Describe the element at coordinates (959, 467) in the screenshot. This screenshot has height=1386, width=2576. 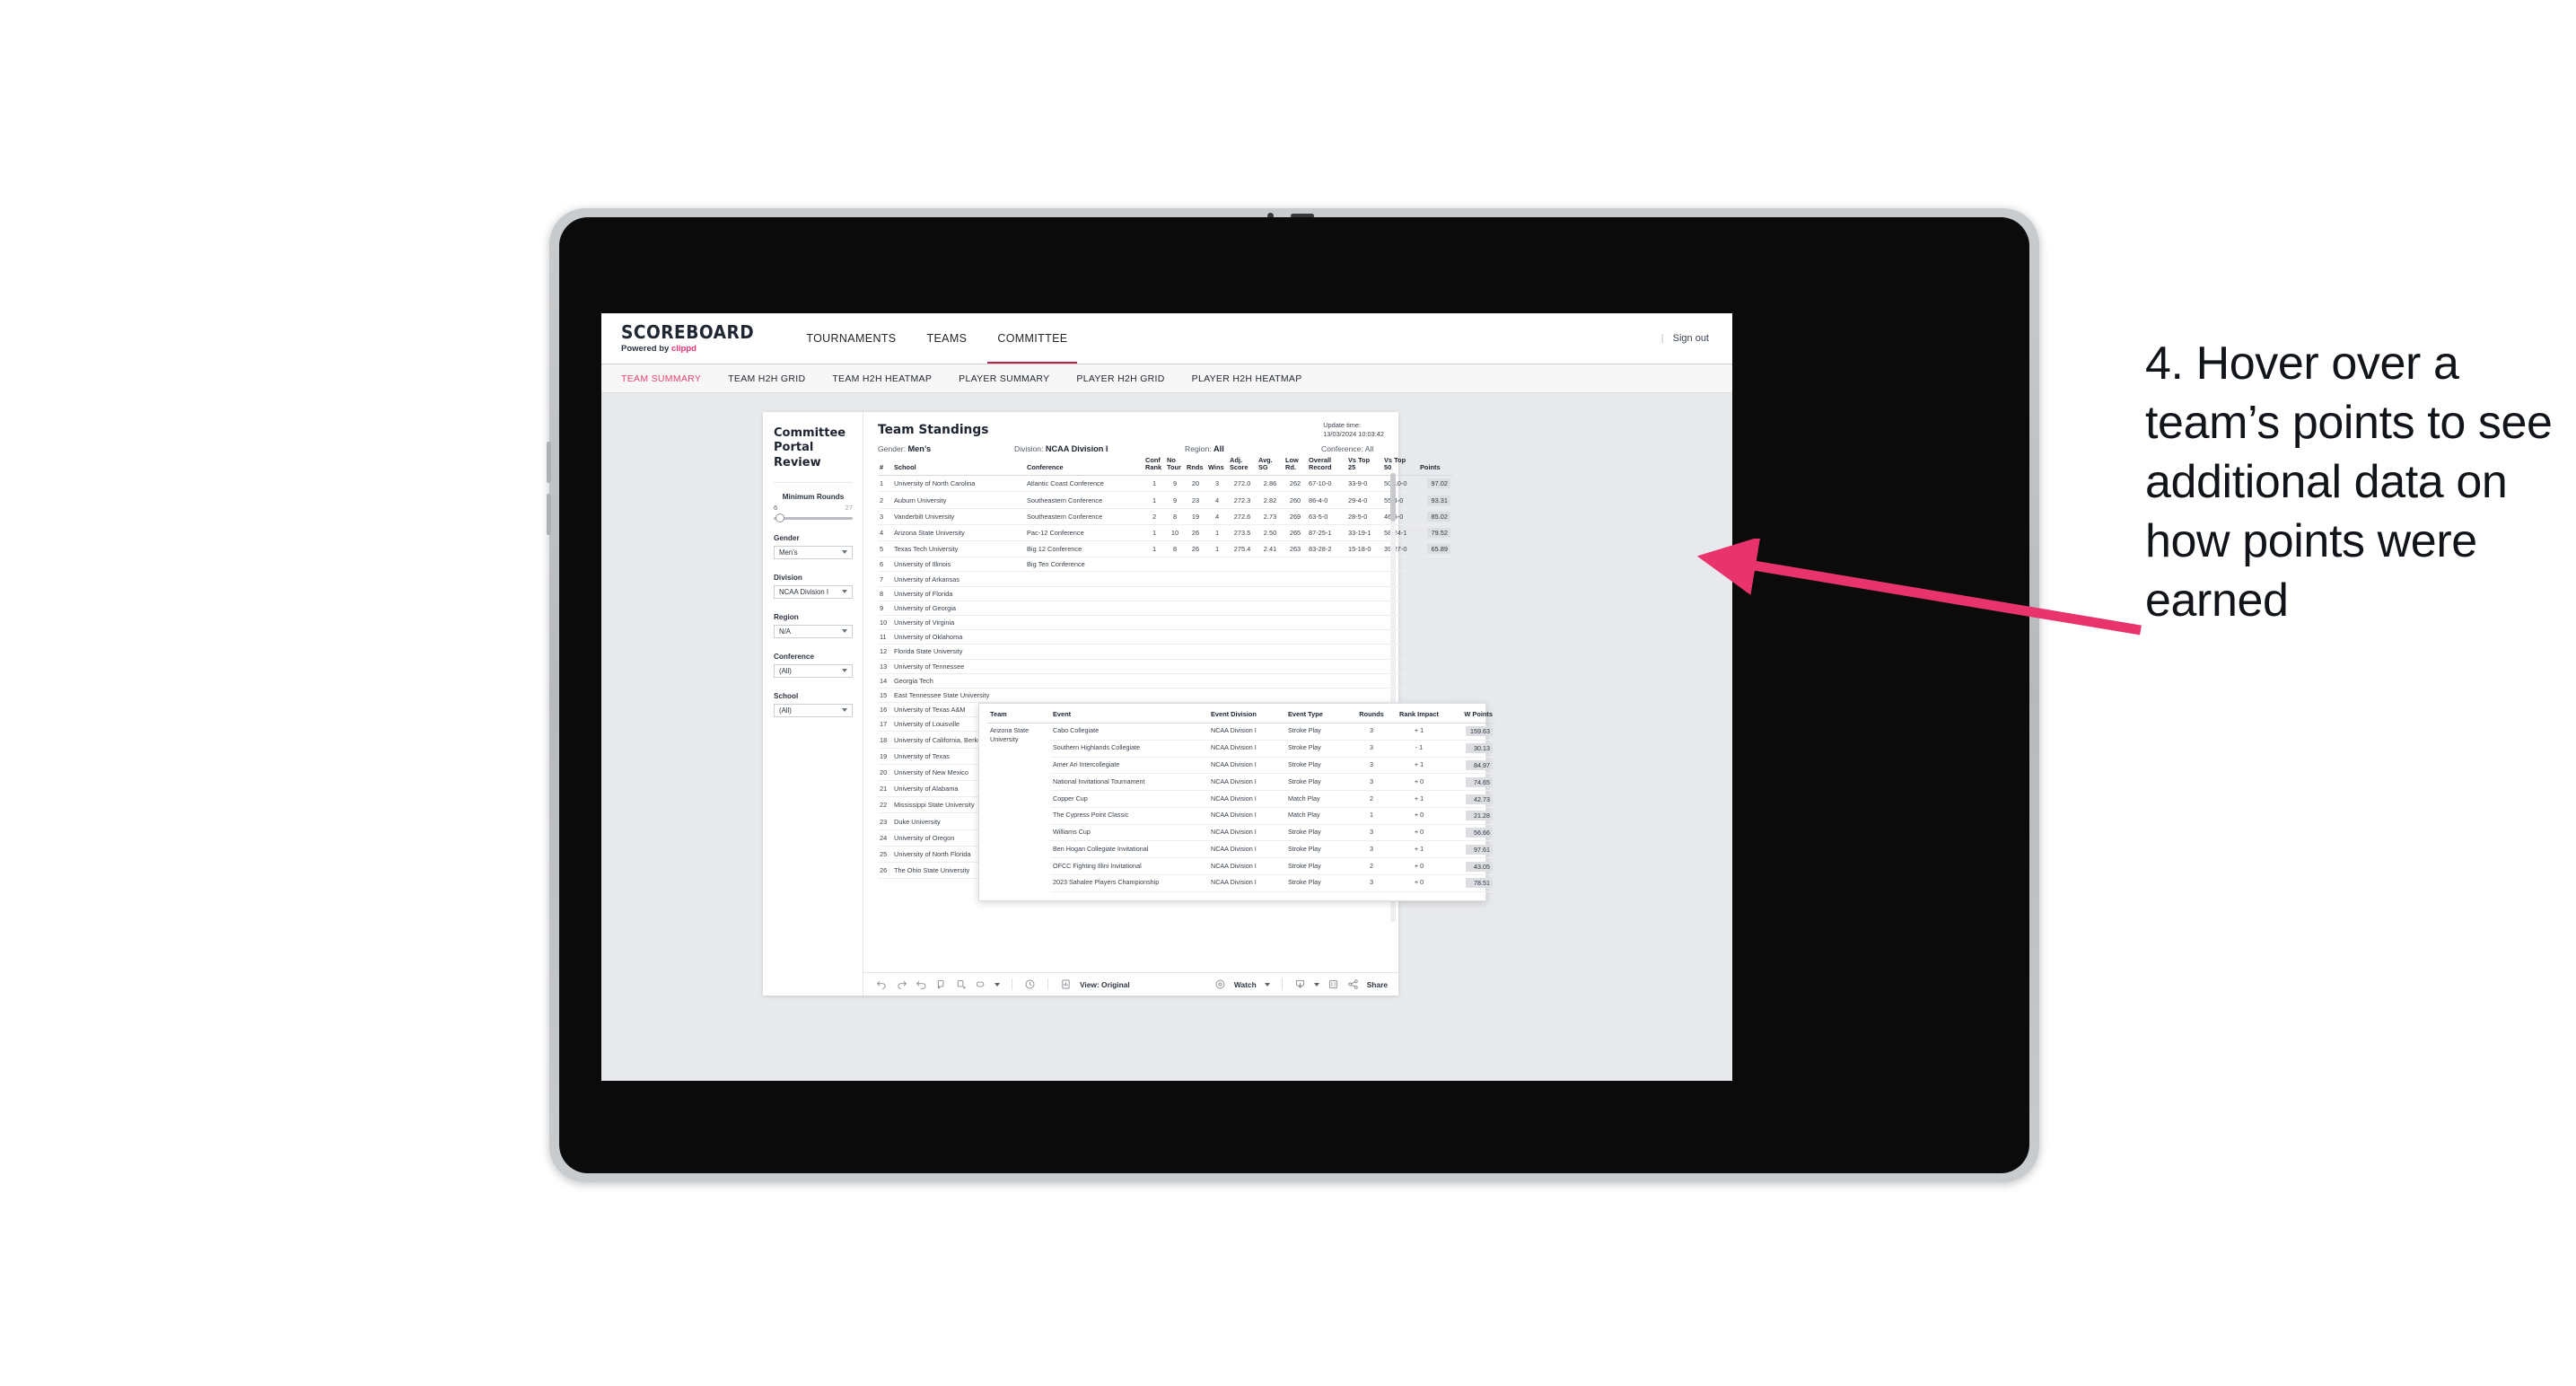
I see `col-school: School` at that location.